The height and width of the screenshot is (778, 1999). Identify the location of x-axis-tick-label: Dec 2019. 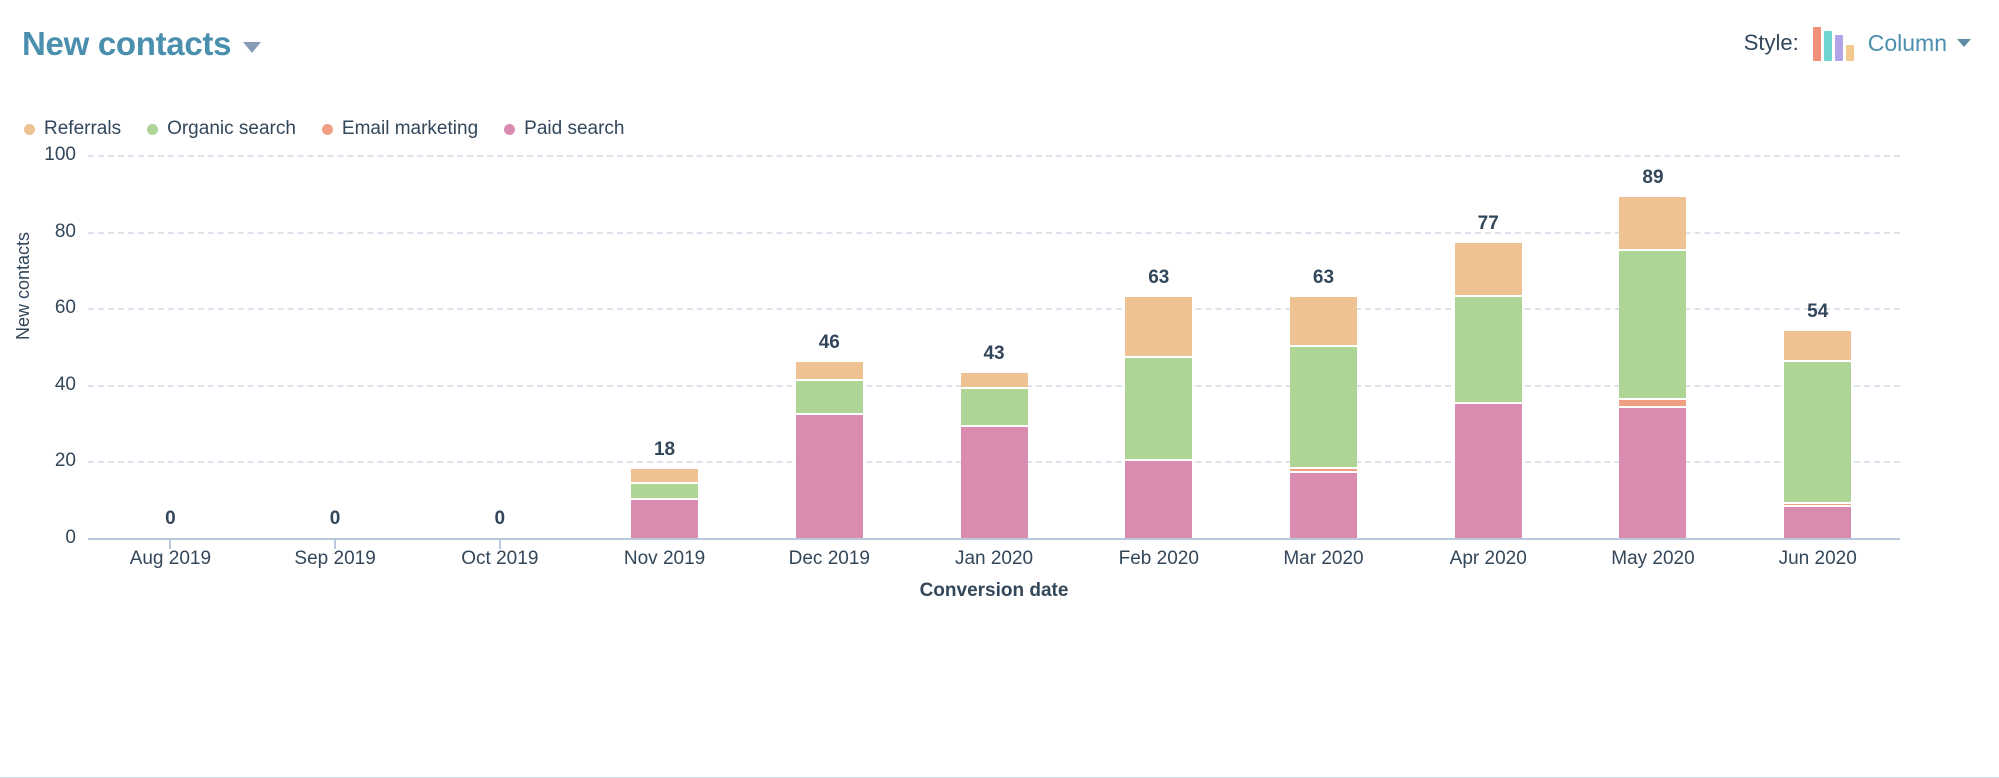
(829, 558).